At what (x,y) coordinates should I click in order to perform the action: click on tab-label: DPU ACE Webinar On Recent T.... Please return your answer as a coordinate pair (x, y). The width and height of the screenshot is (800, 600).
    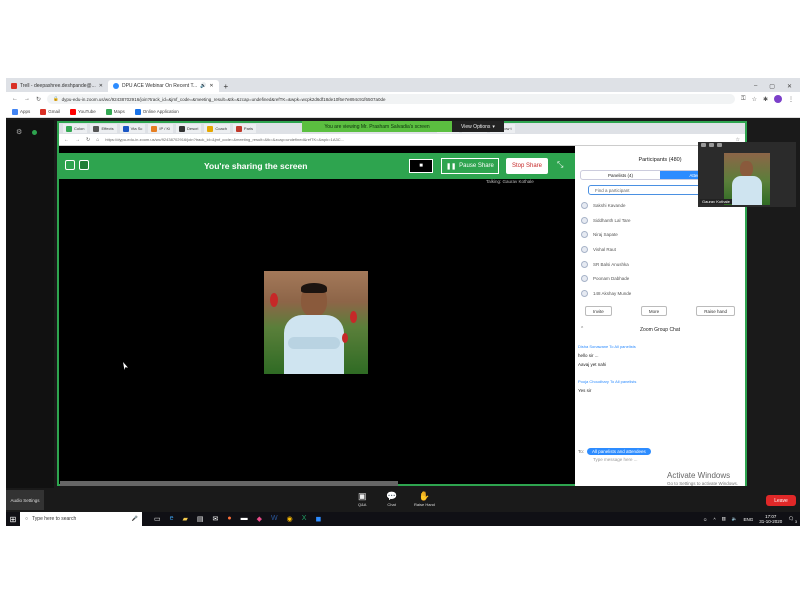
    Looking at the image, I should click on (159, 86).